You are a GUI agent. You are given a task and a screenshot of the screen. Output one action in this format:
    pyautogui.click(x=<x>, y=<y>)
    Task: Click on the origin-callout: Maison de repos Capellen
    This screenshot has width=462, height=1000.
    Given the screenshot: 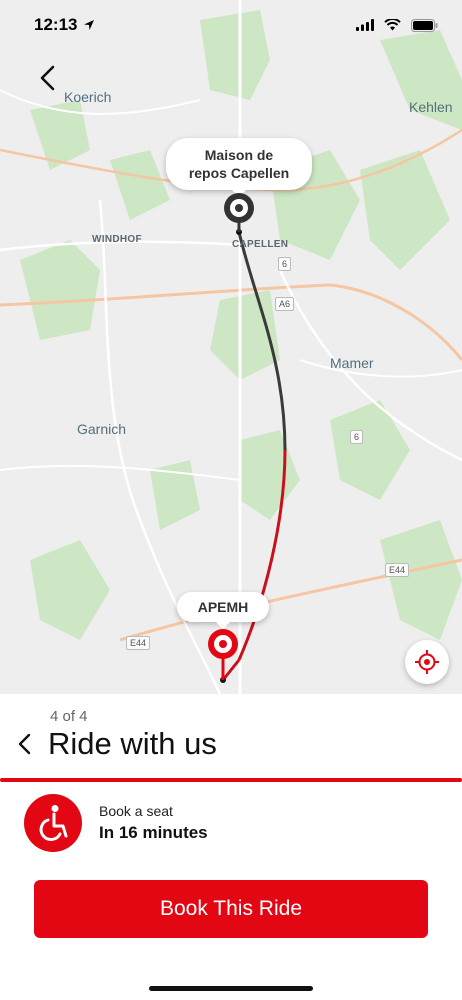 What is the action you would take?
    pyautogui.click(x=239, y=167)
    